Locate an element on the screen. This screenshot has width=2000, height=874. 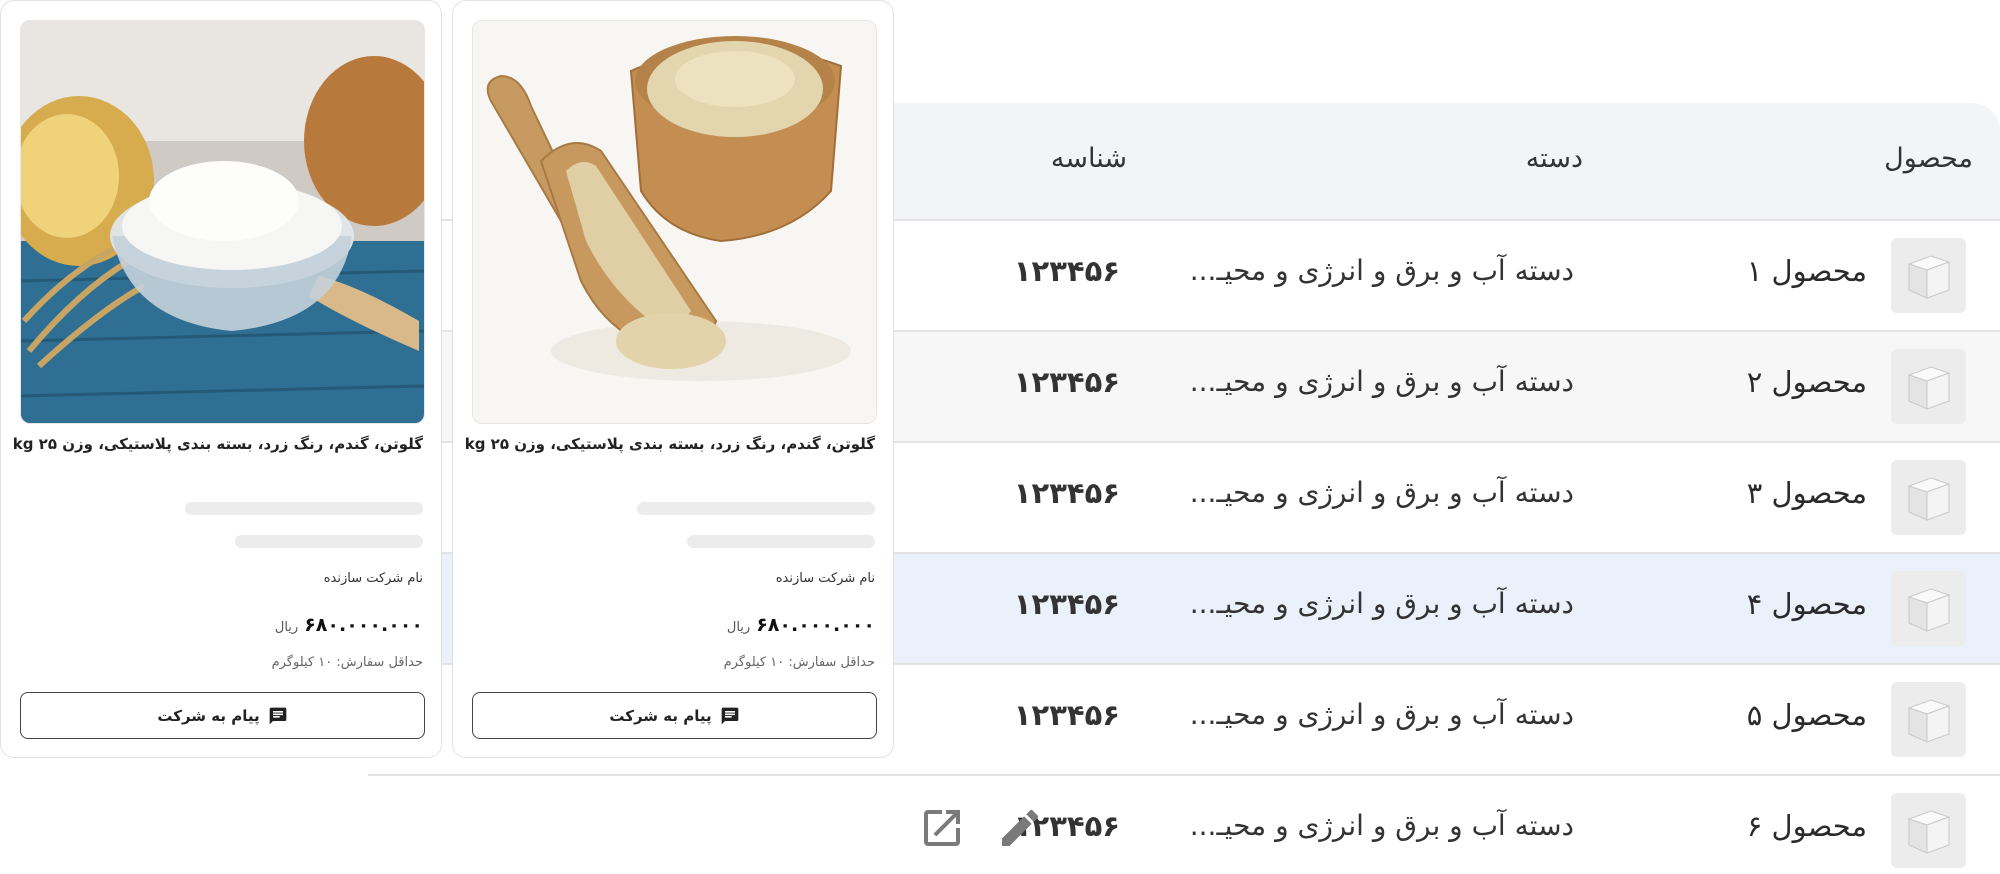
open-external-icon is located at coordinates (942, 828).